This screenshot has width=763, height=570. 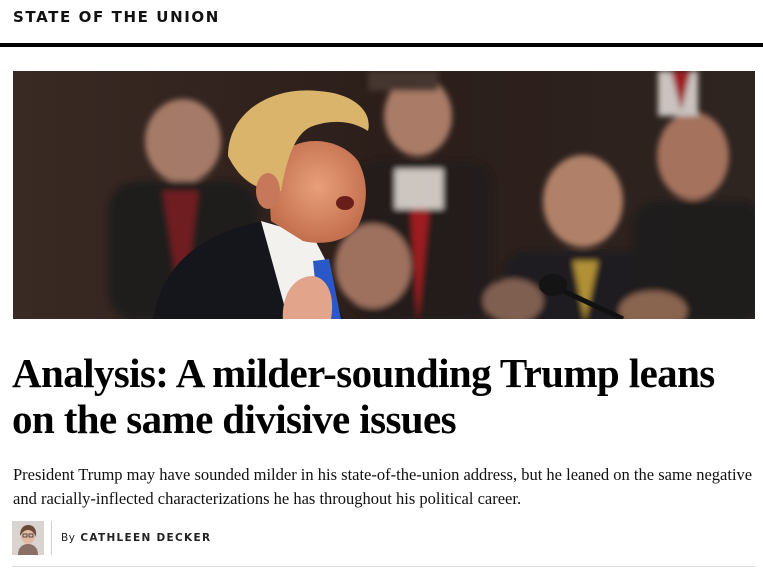 I want to click on author-avatar, so click(x=28, y=538).